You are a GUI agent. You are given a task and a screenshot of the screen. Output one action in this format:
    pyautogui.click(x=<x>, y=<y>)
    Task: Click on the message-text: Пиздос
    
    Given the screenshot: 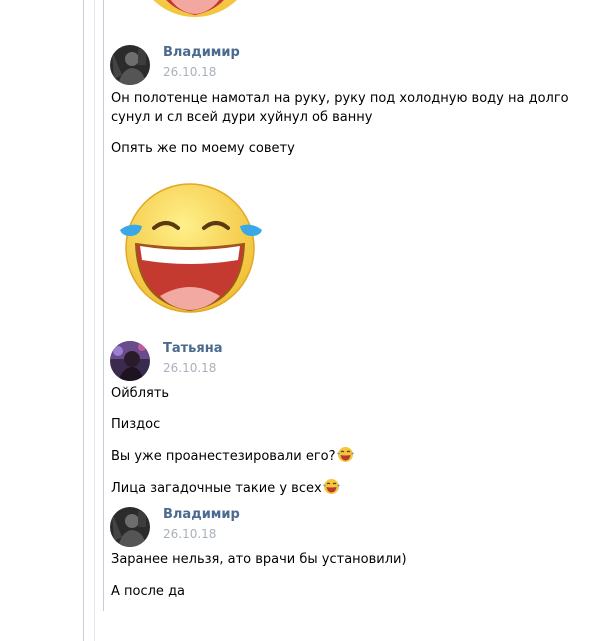 What is the action you would take?
    pyautogui.click(x=136, y=424)
    